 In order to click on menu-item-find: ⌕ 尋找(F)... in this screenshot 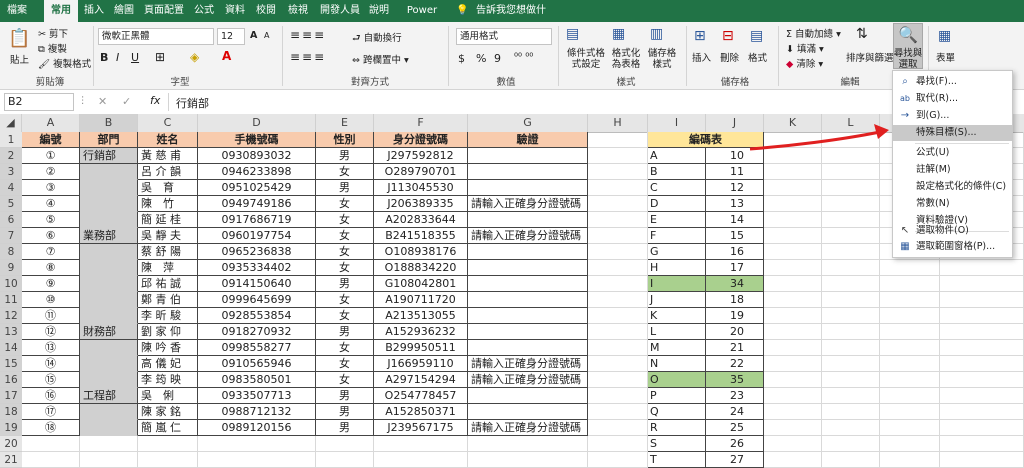, I will do `click(952, 82)`.